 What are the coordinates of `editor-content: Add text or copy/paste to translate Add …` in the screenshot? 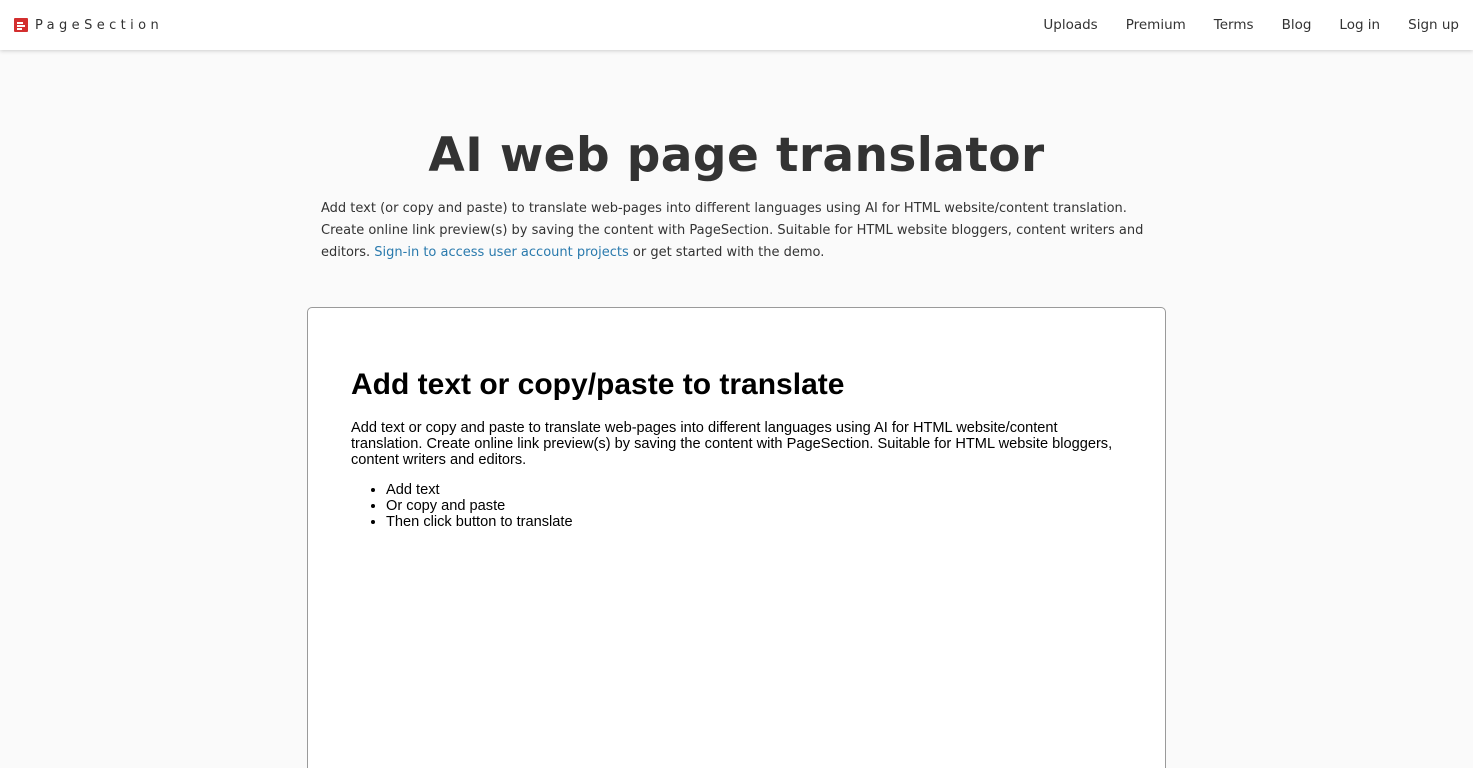 It's located at (741, 447).